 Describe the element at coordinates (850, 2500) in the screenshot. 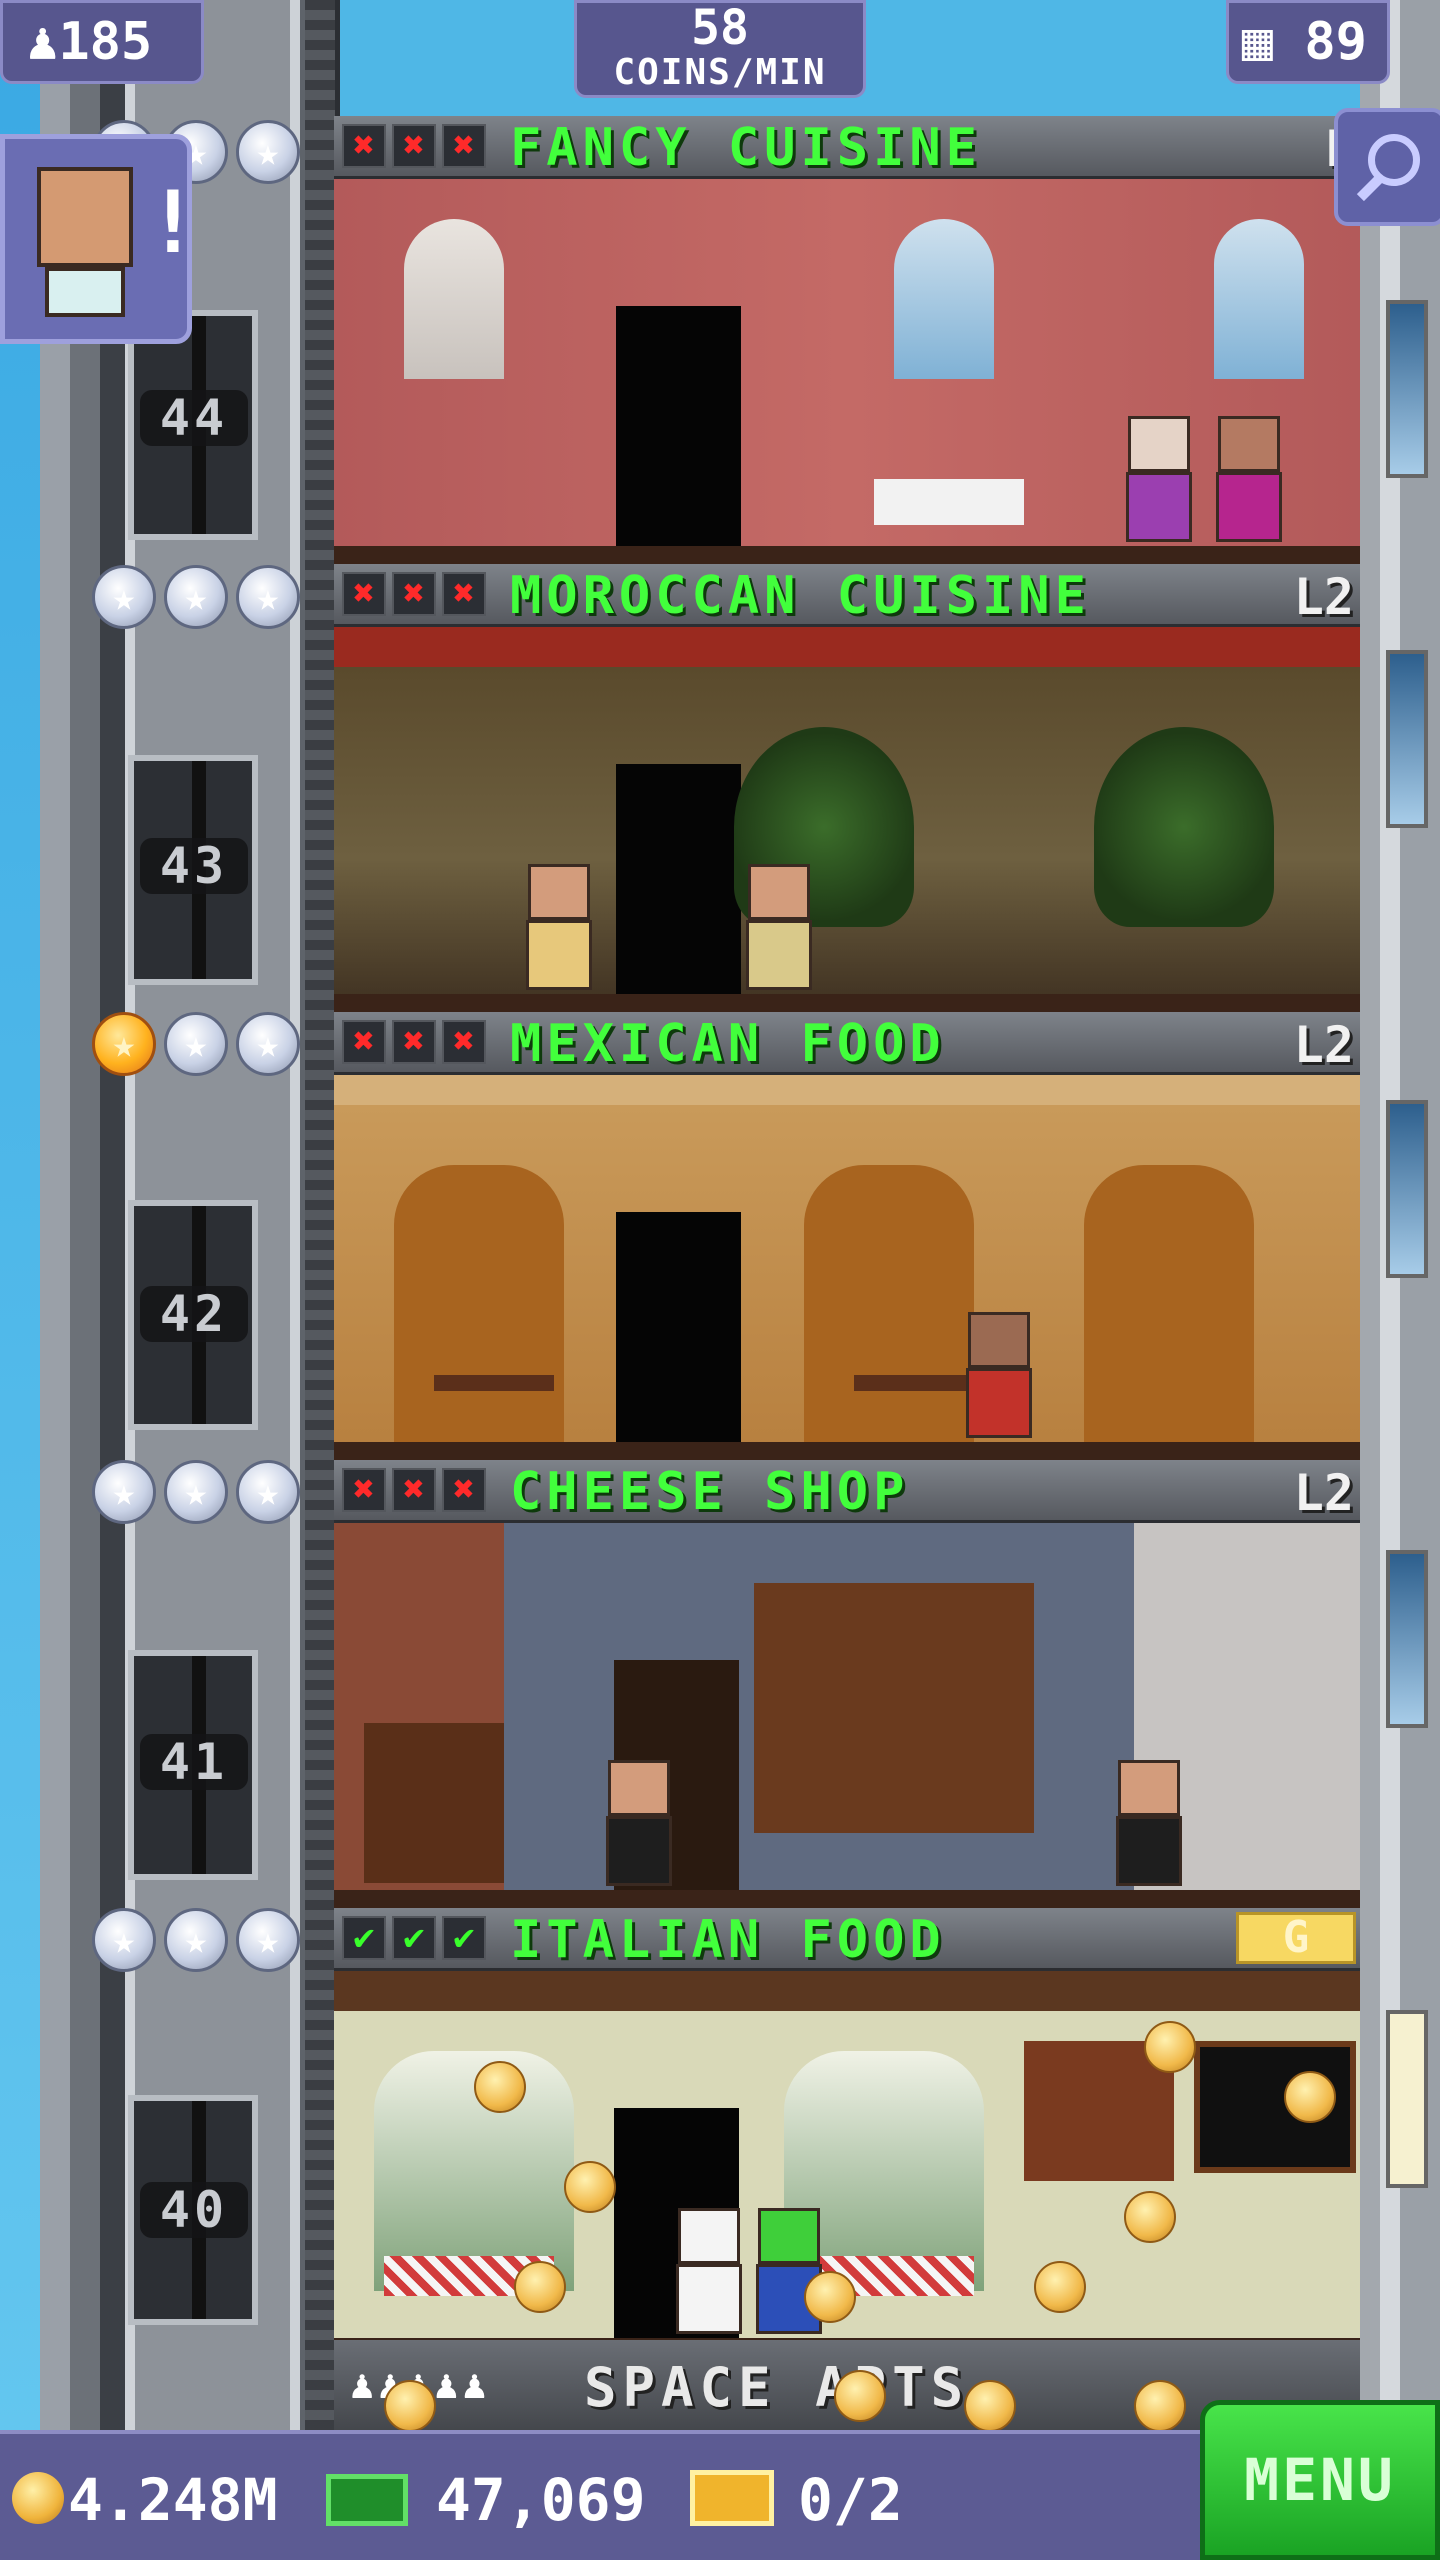

I see `vip-value: 0/2` at that location.